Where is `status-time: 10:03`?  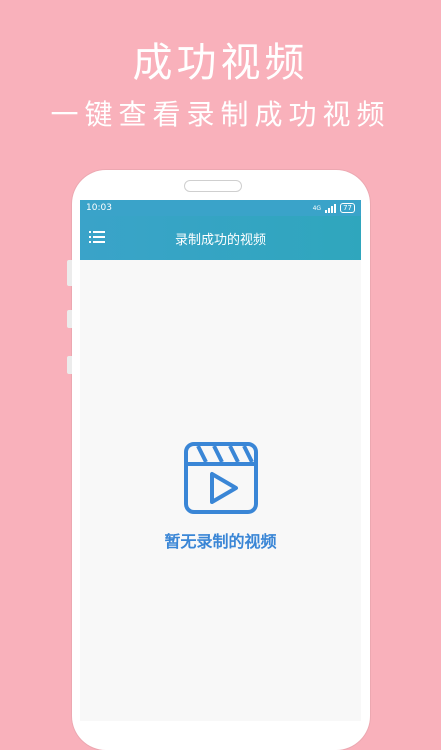 status-time: 10:03 is located at coordinates (99, 208).